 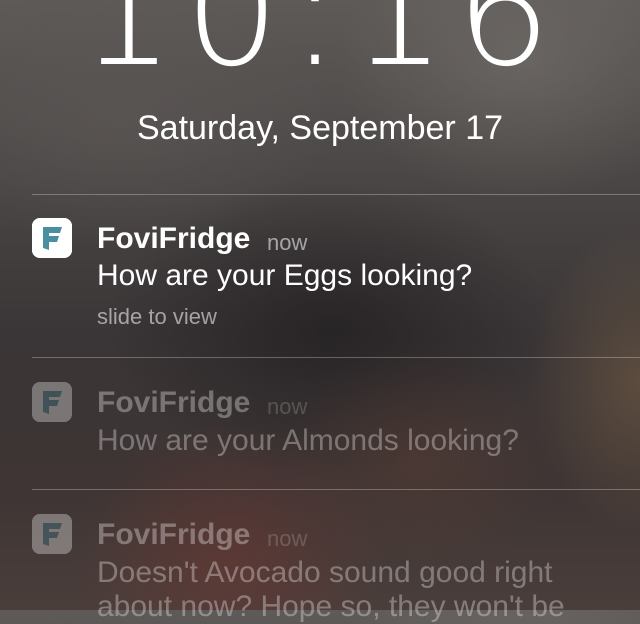 I want to click on clock: 10:16, so click(x=320, y=50).